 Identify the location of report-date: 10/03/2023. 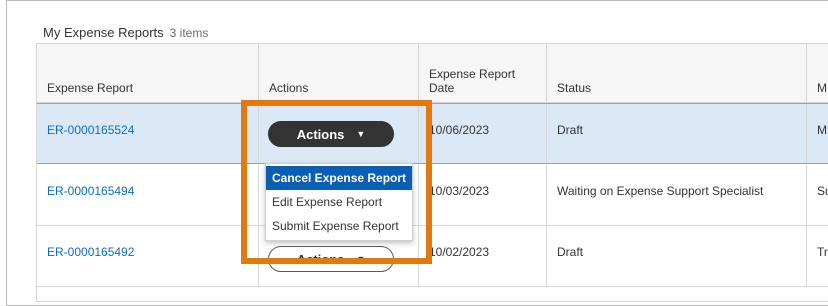
(459, 191).